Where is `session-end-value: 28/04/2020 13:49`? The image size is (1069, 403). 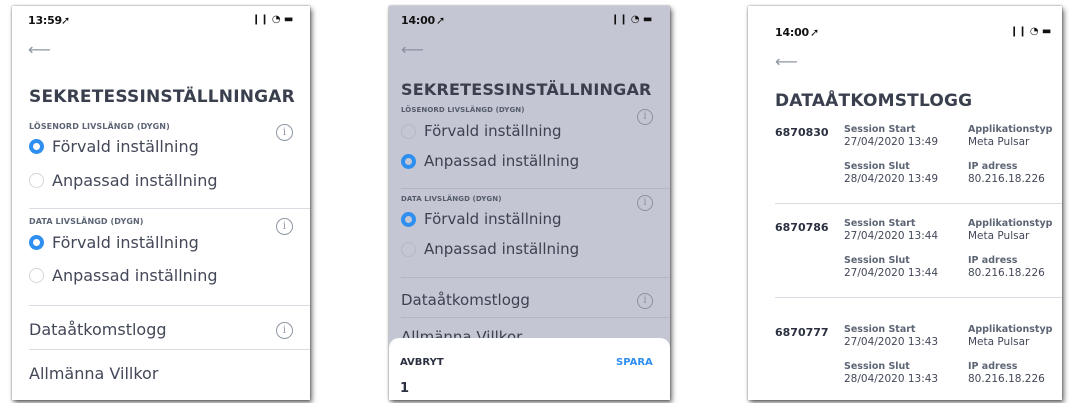
session-end-value: 28/04/2020 13:49 is located at coordinates (891, 179).